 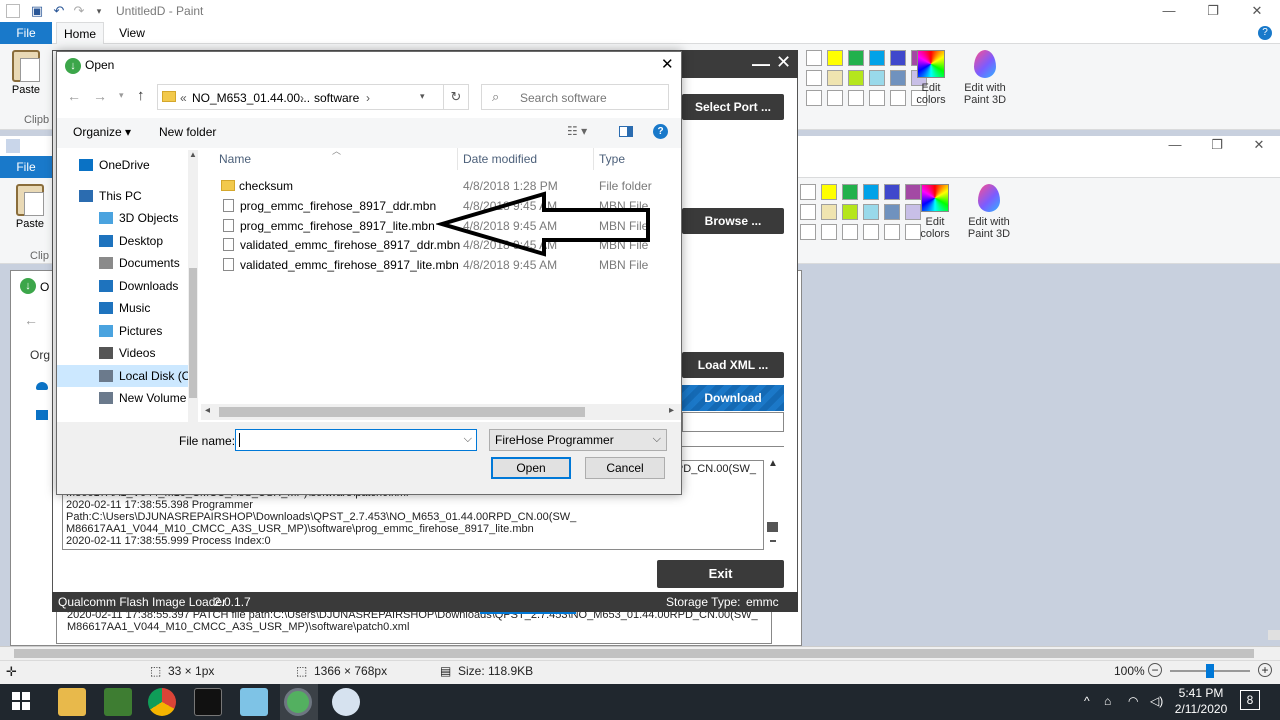 What do you see at coordinates (127, 196) in the screenshot?
I see `tree-item-this-pc: This PC` at bounding box center [127, 196].